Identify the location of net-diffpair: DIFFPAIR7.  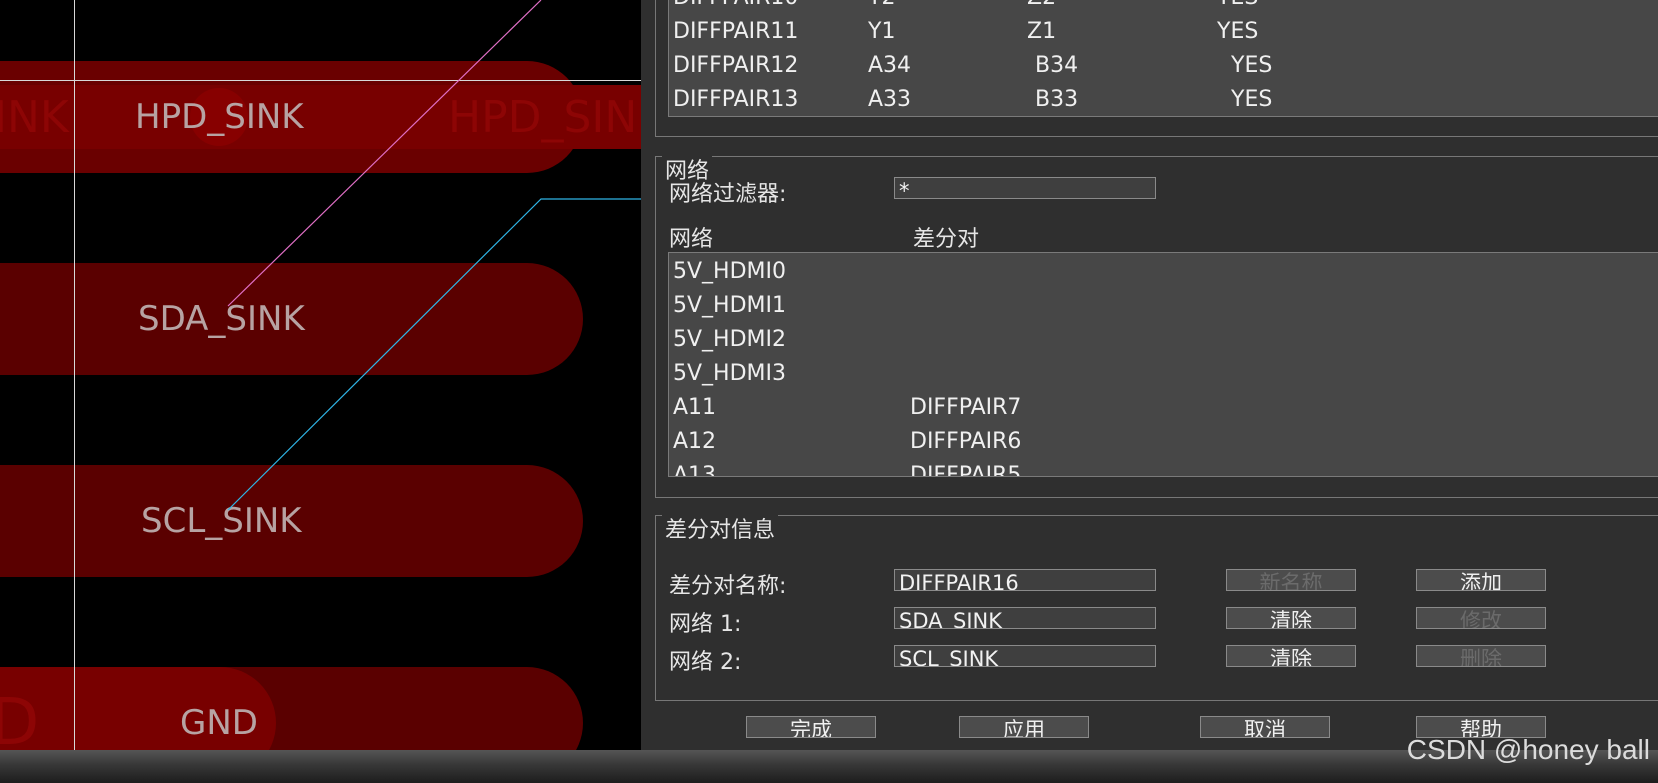
(966, 407).